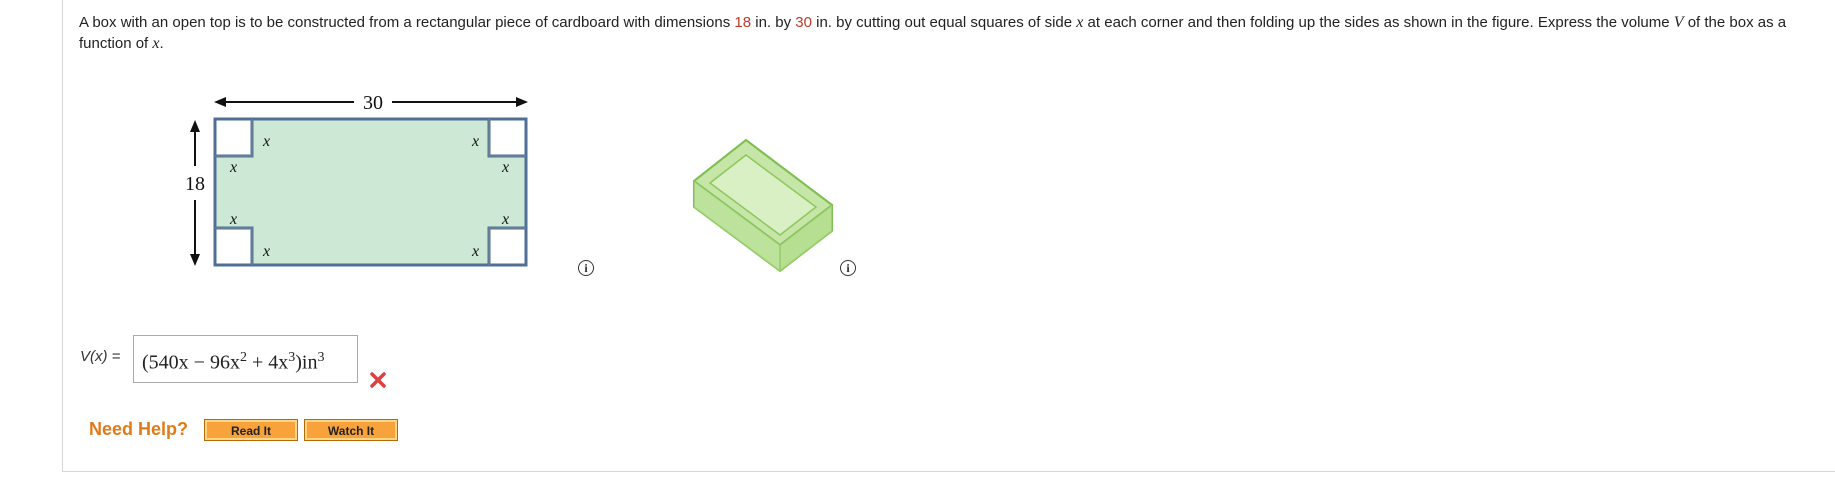  Describe the element at coordinates (251, 430) in the screenshot. I see `read-it-button: Read It` at that location.